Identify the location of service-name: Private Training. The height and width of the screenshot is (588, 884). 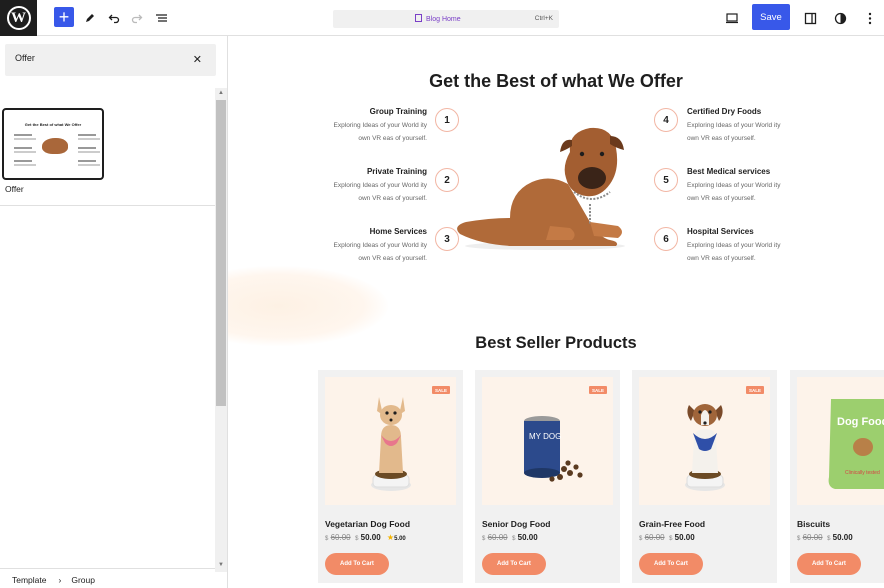
(396, 171).